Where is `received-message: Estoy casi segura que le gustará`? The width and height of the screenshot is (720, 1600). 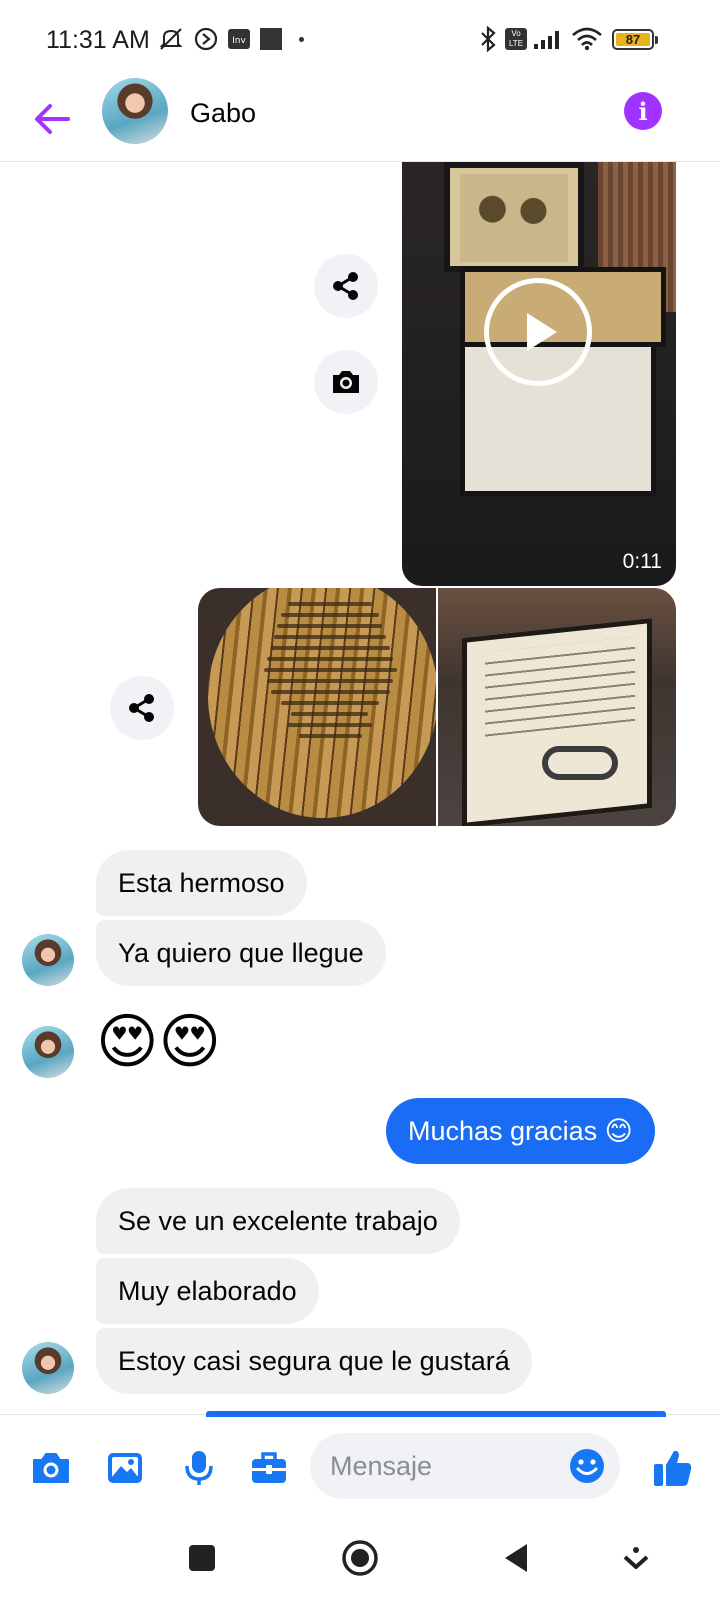
received-message: Estoy casi segura que le gustará is located at coordinates (314, 1361).